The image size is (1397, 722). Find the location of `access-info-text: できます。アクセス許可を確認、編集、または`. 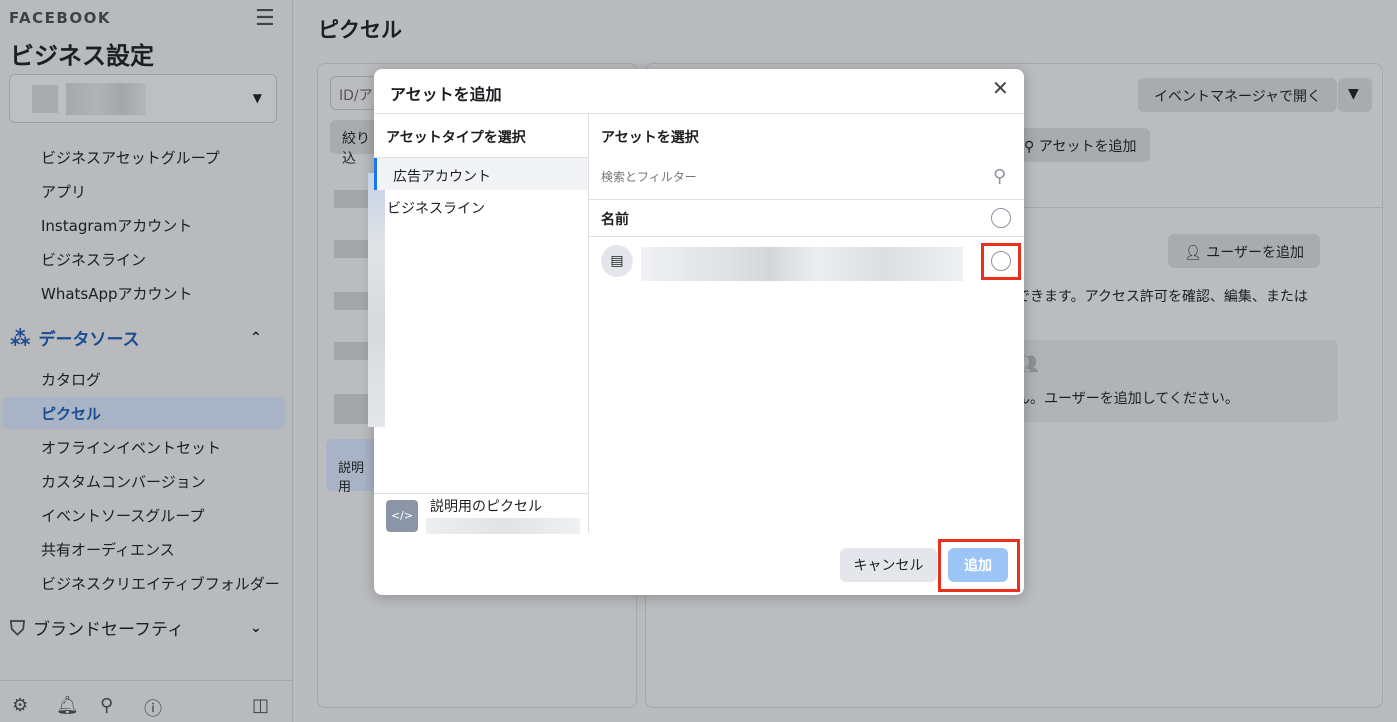

access-info-text: できます。アクセス許可を確認、編集、または is located at coordinates (1162, 297).